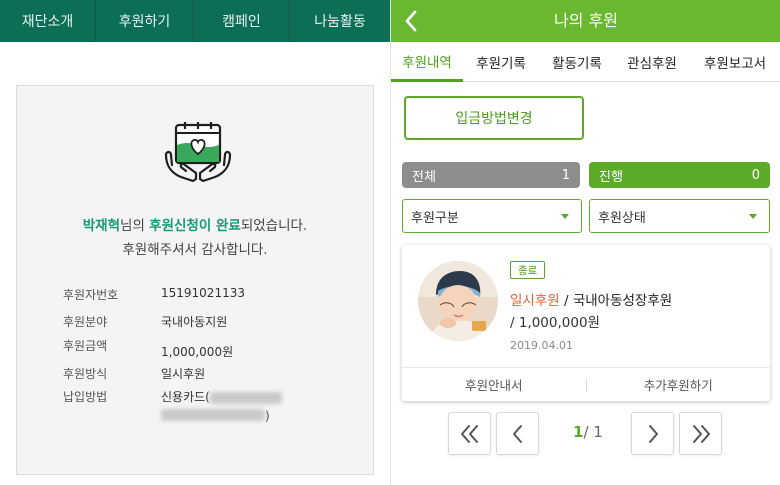 This screenshot has width=780, height=485. What do you see at coordinates (195, 250) in the screenshot?
I see `thanks-message: 후원해주셔서 감사합니다.` at bounding box center [195, 250].